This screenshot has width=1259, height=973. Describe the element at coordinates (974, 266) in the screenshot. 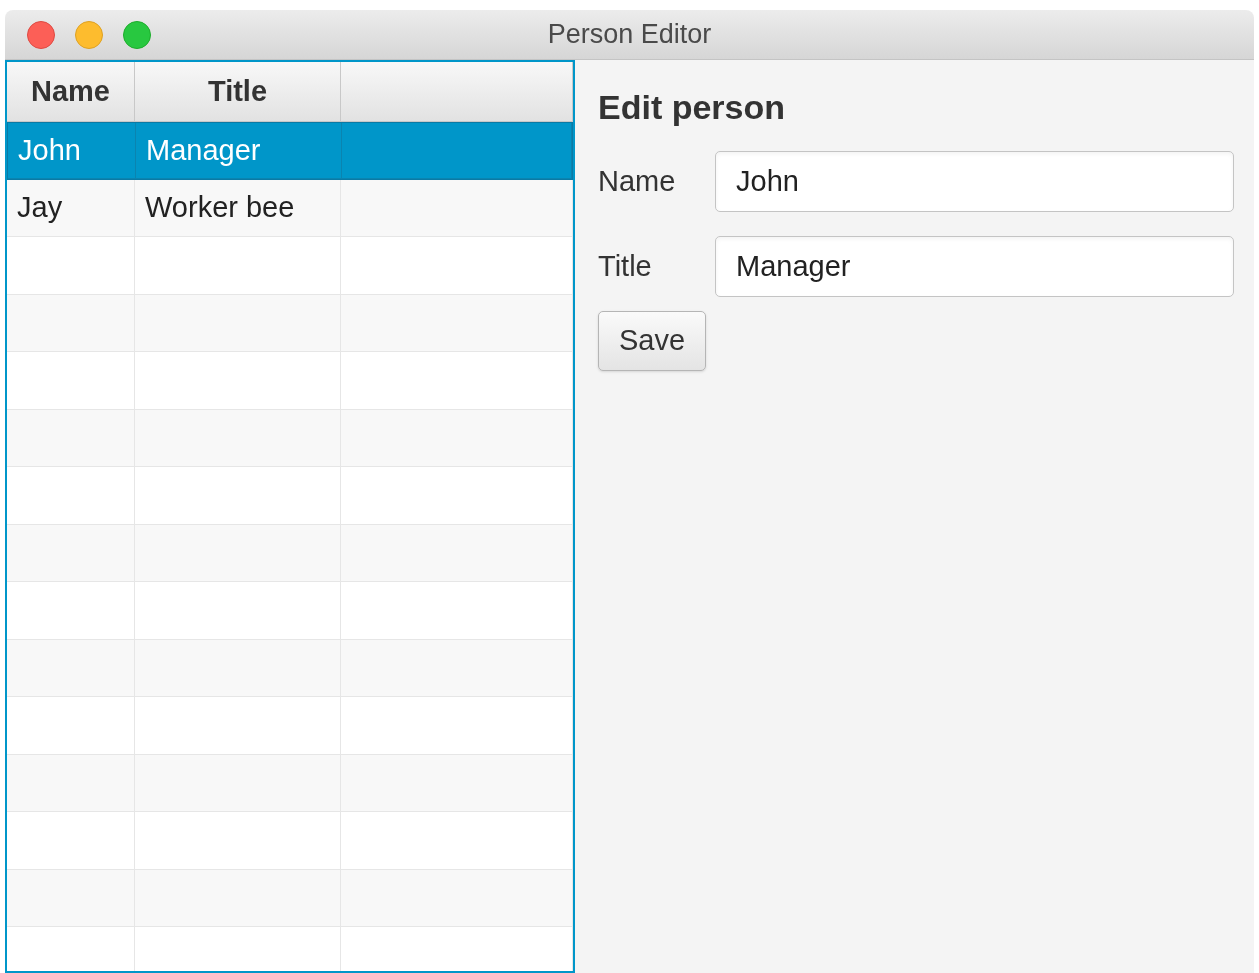

I see `input-field: Manager` at that location.